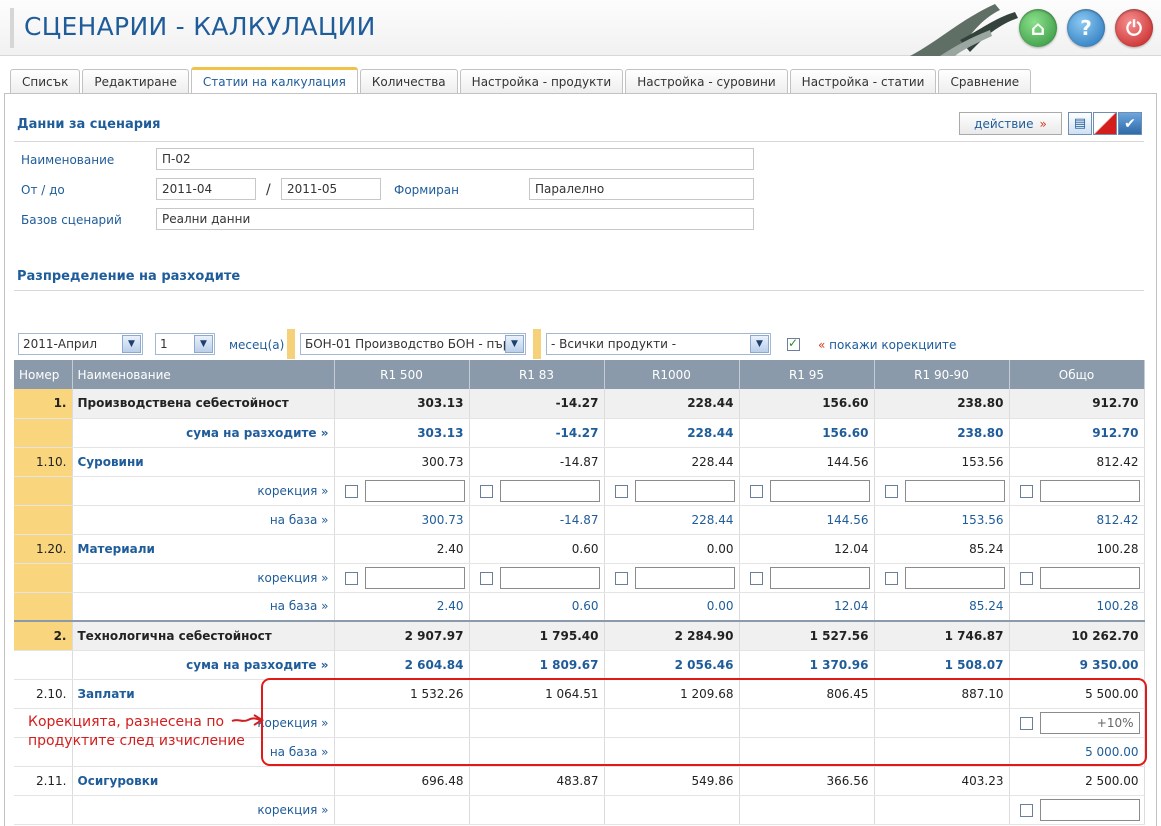 The width and height of the screenshot is (1161, 826). Describe the element at coordinates (942, 549) in the screenshot. I see `value-cell: 85.24` at that location.